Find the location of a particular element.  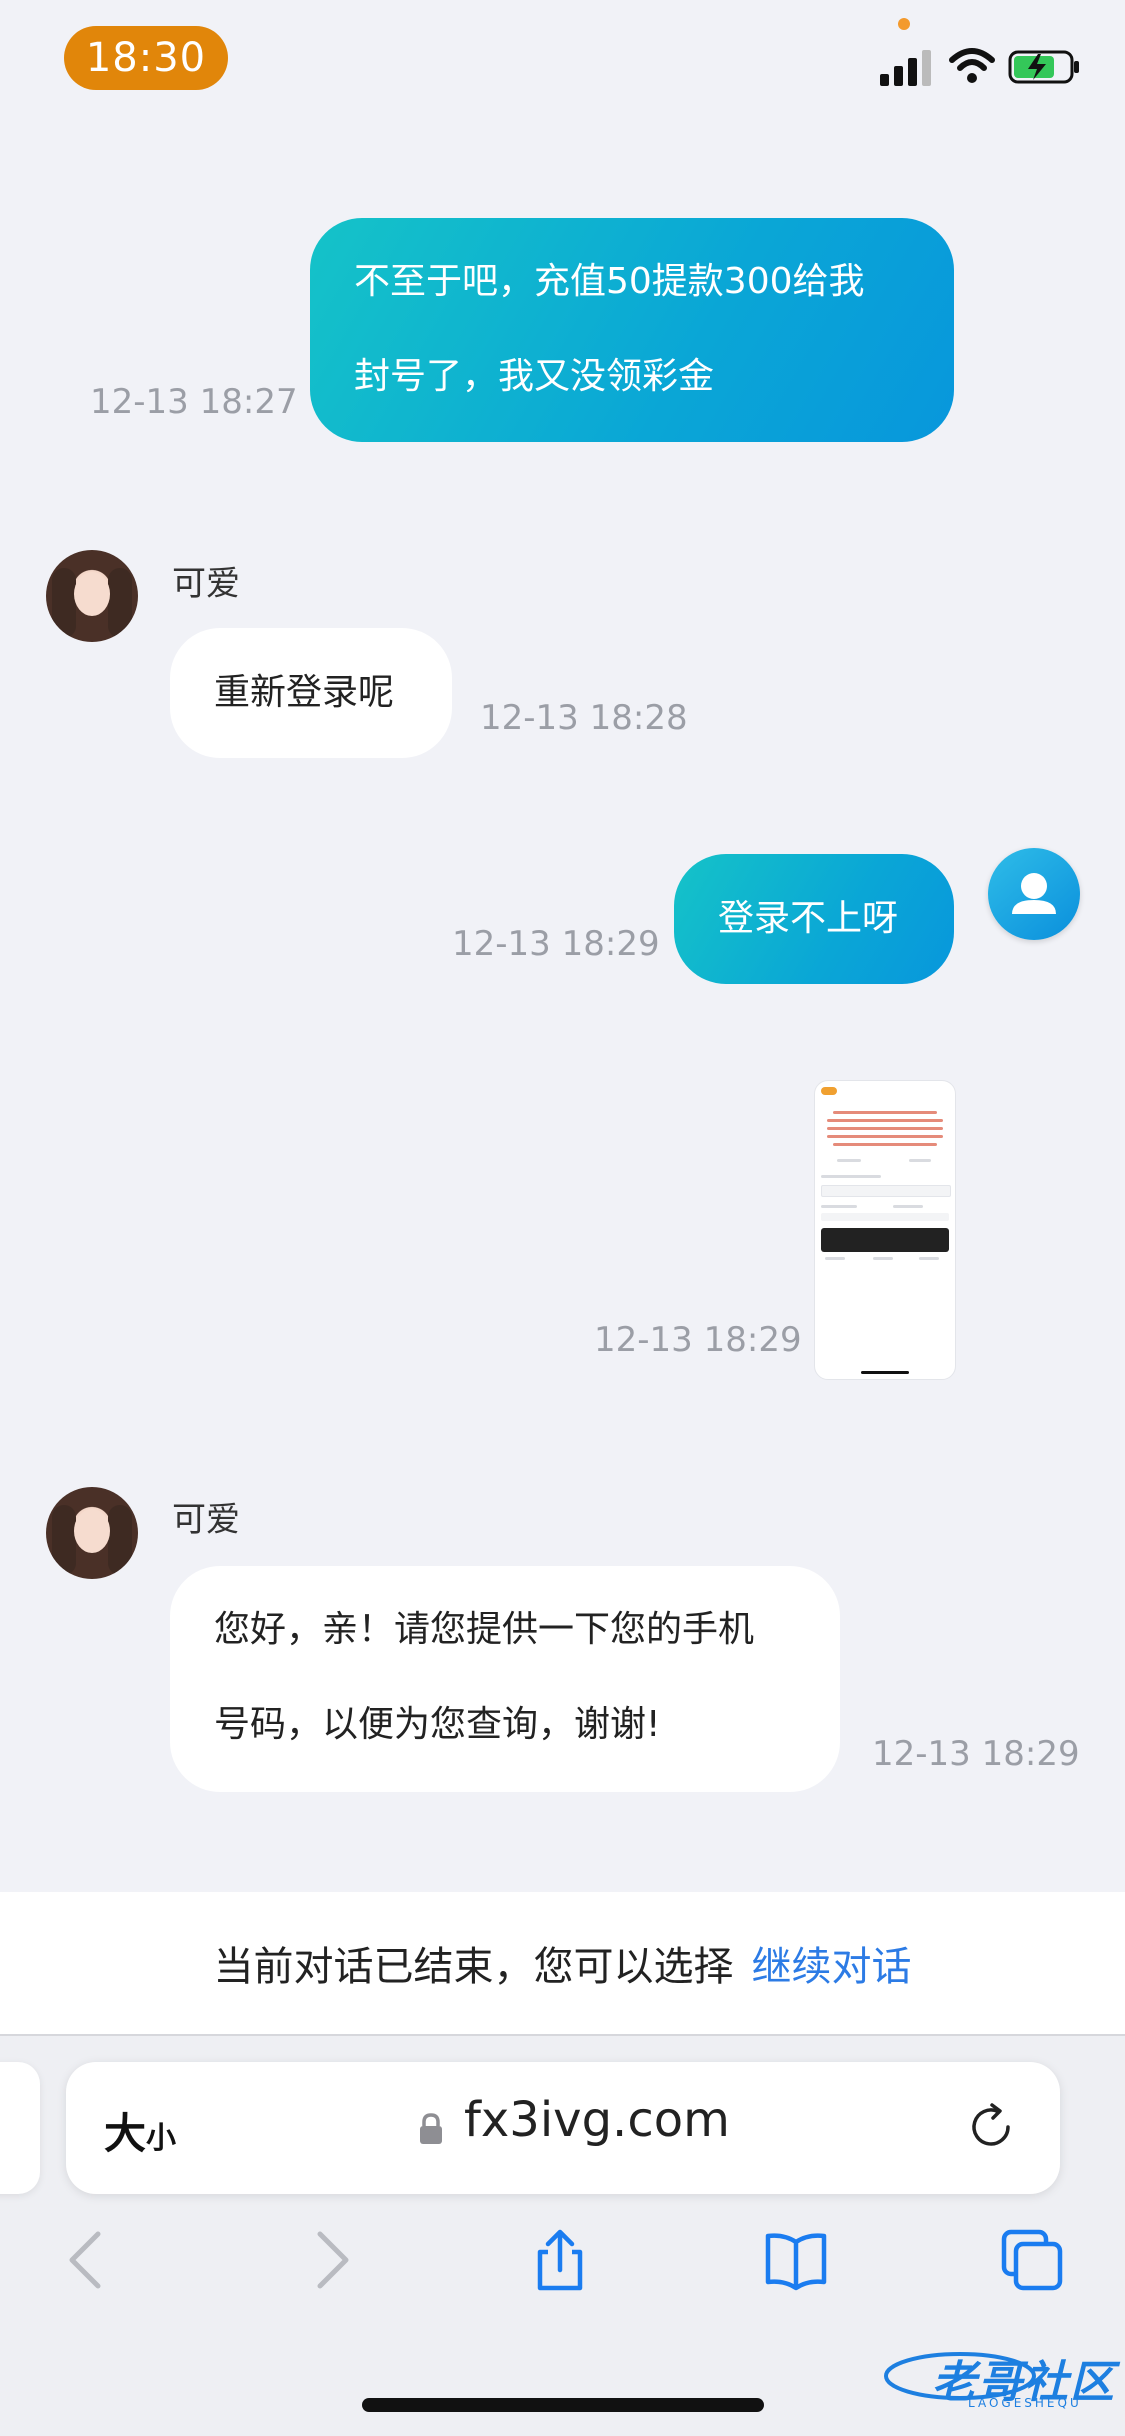

message-timestamp: 12-13 18:27 is located at coordinates (194, 402).